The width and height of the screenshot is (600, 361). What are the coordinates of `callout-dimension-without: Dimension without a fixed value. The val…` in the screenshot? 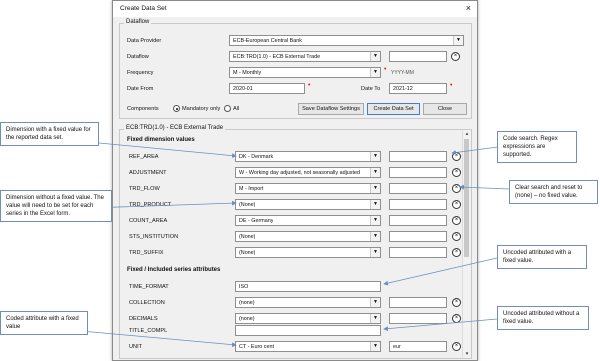 It's located at (56, 206).